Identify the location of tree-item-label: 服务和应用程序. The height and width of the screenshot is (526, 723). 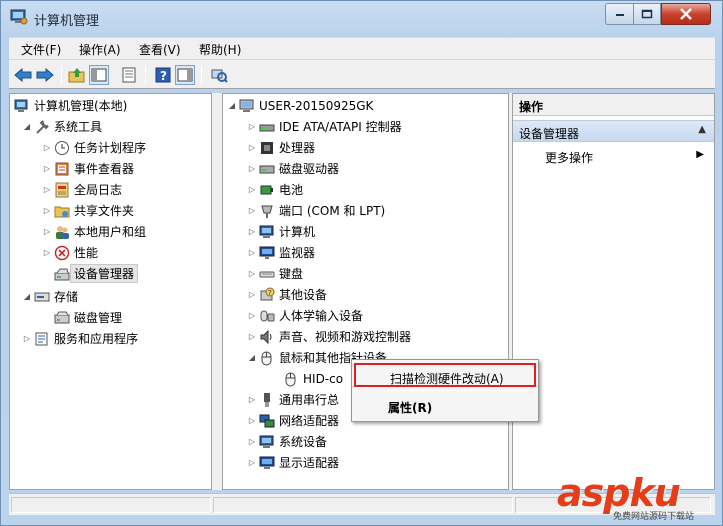
(96, 339).